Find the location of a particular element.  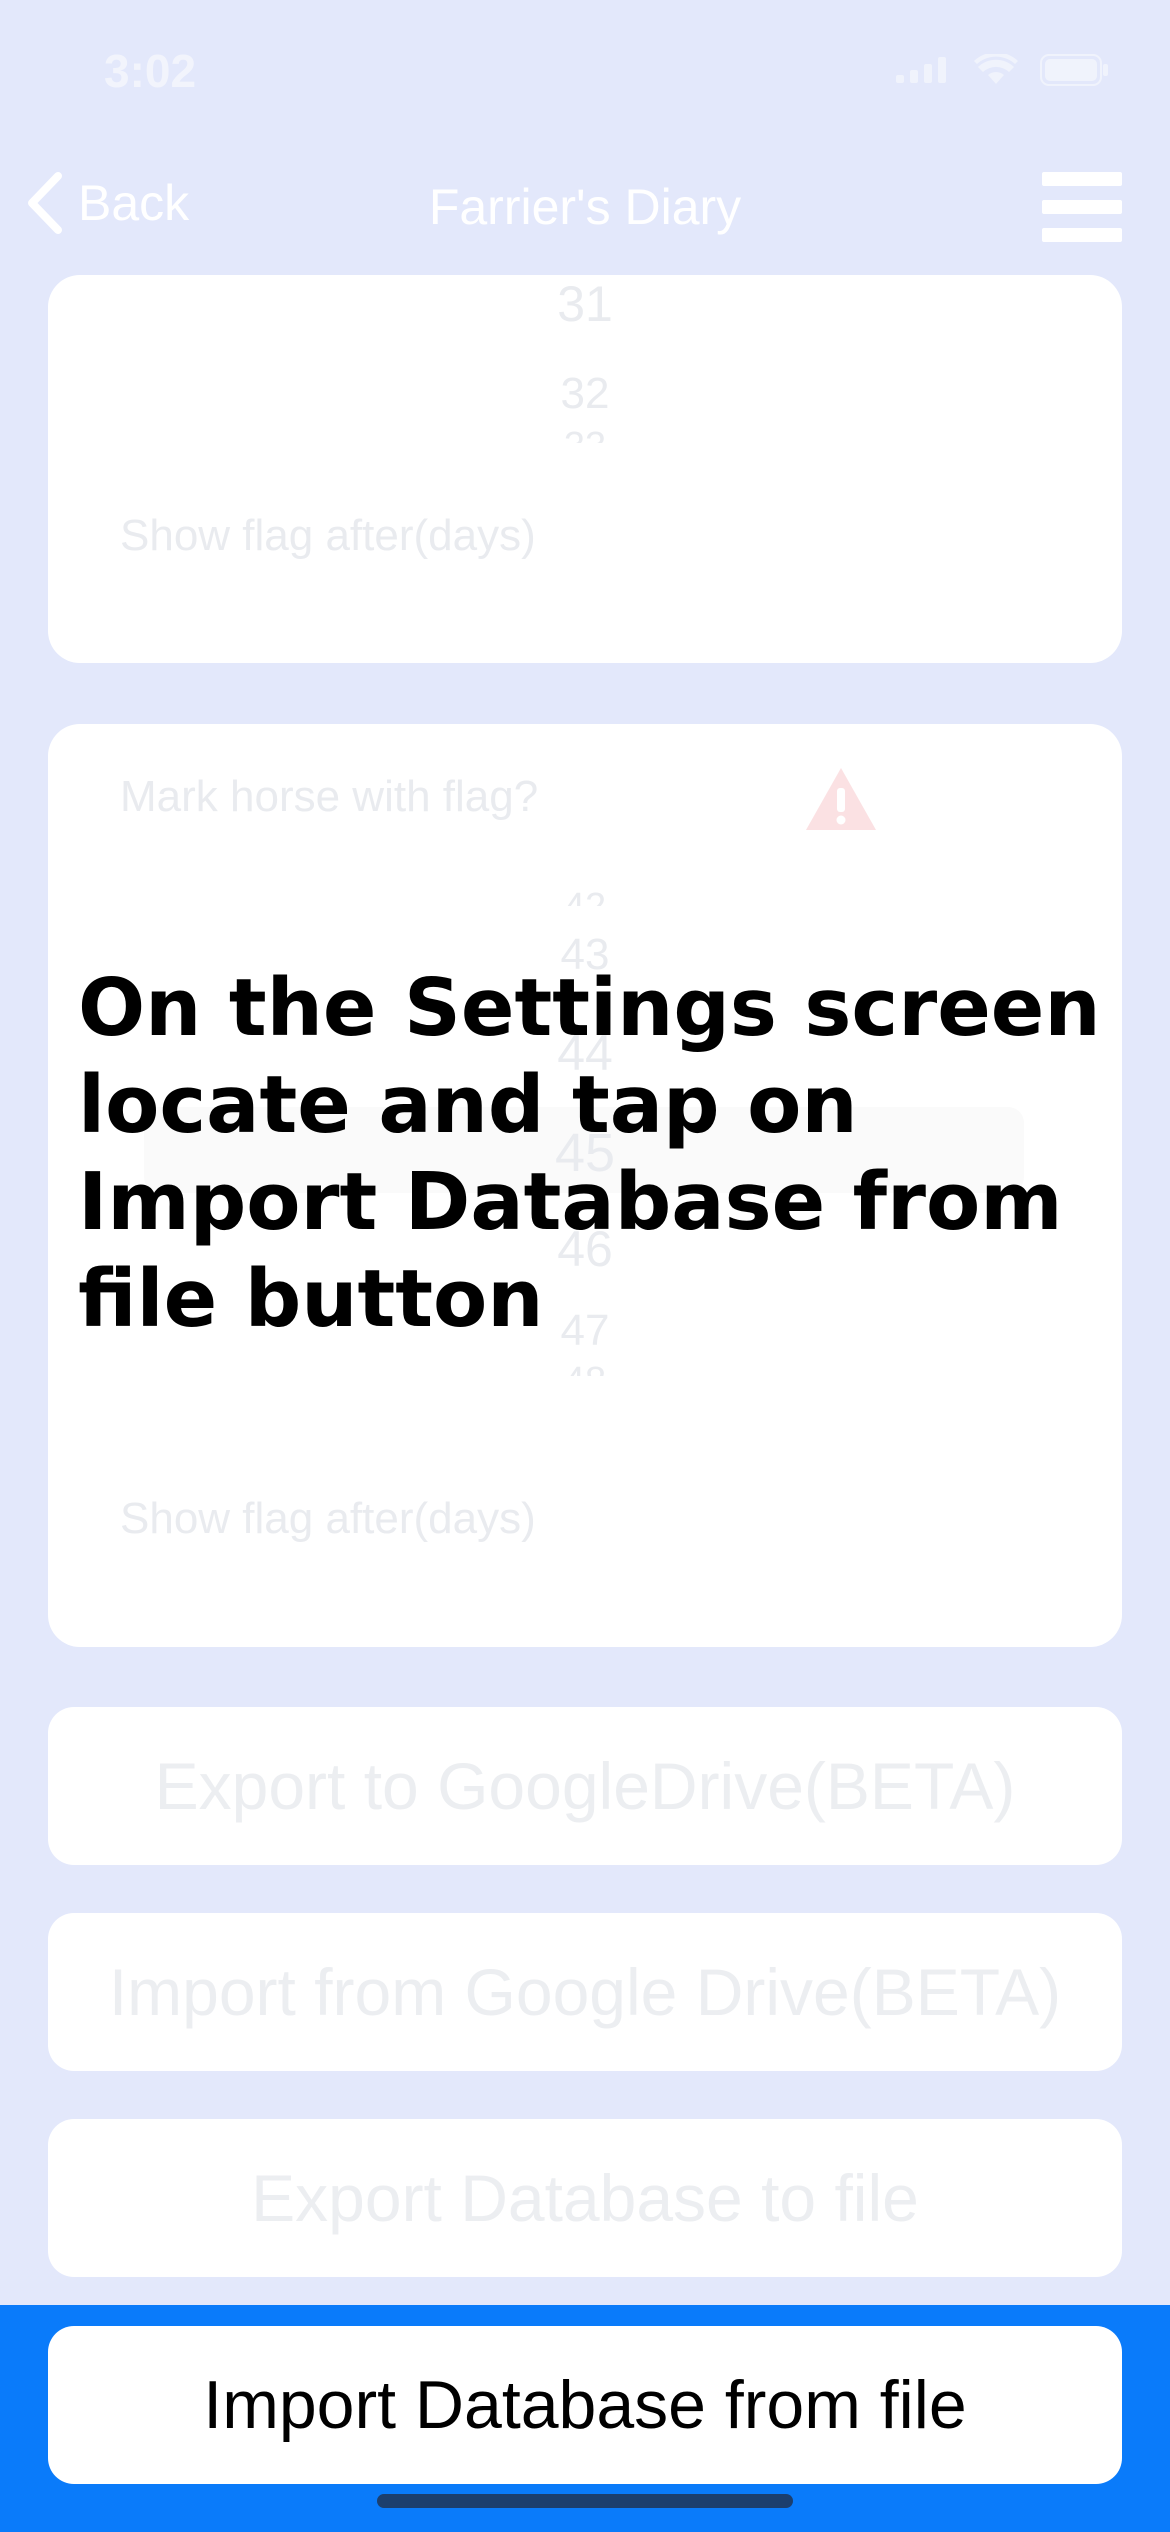

hamburger-menu-icon is located at coordinates (1082, 207).